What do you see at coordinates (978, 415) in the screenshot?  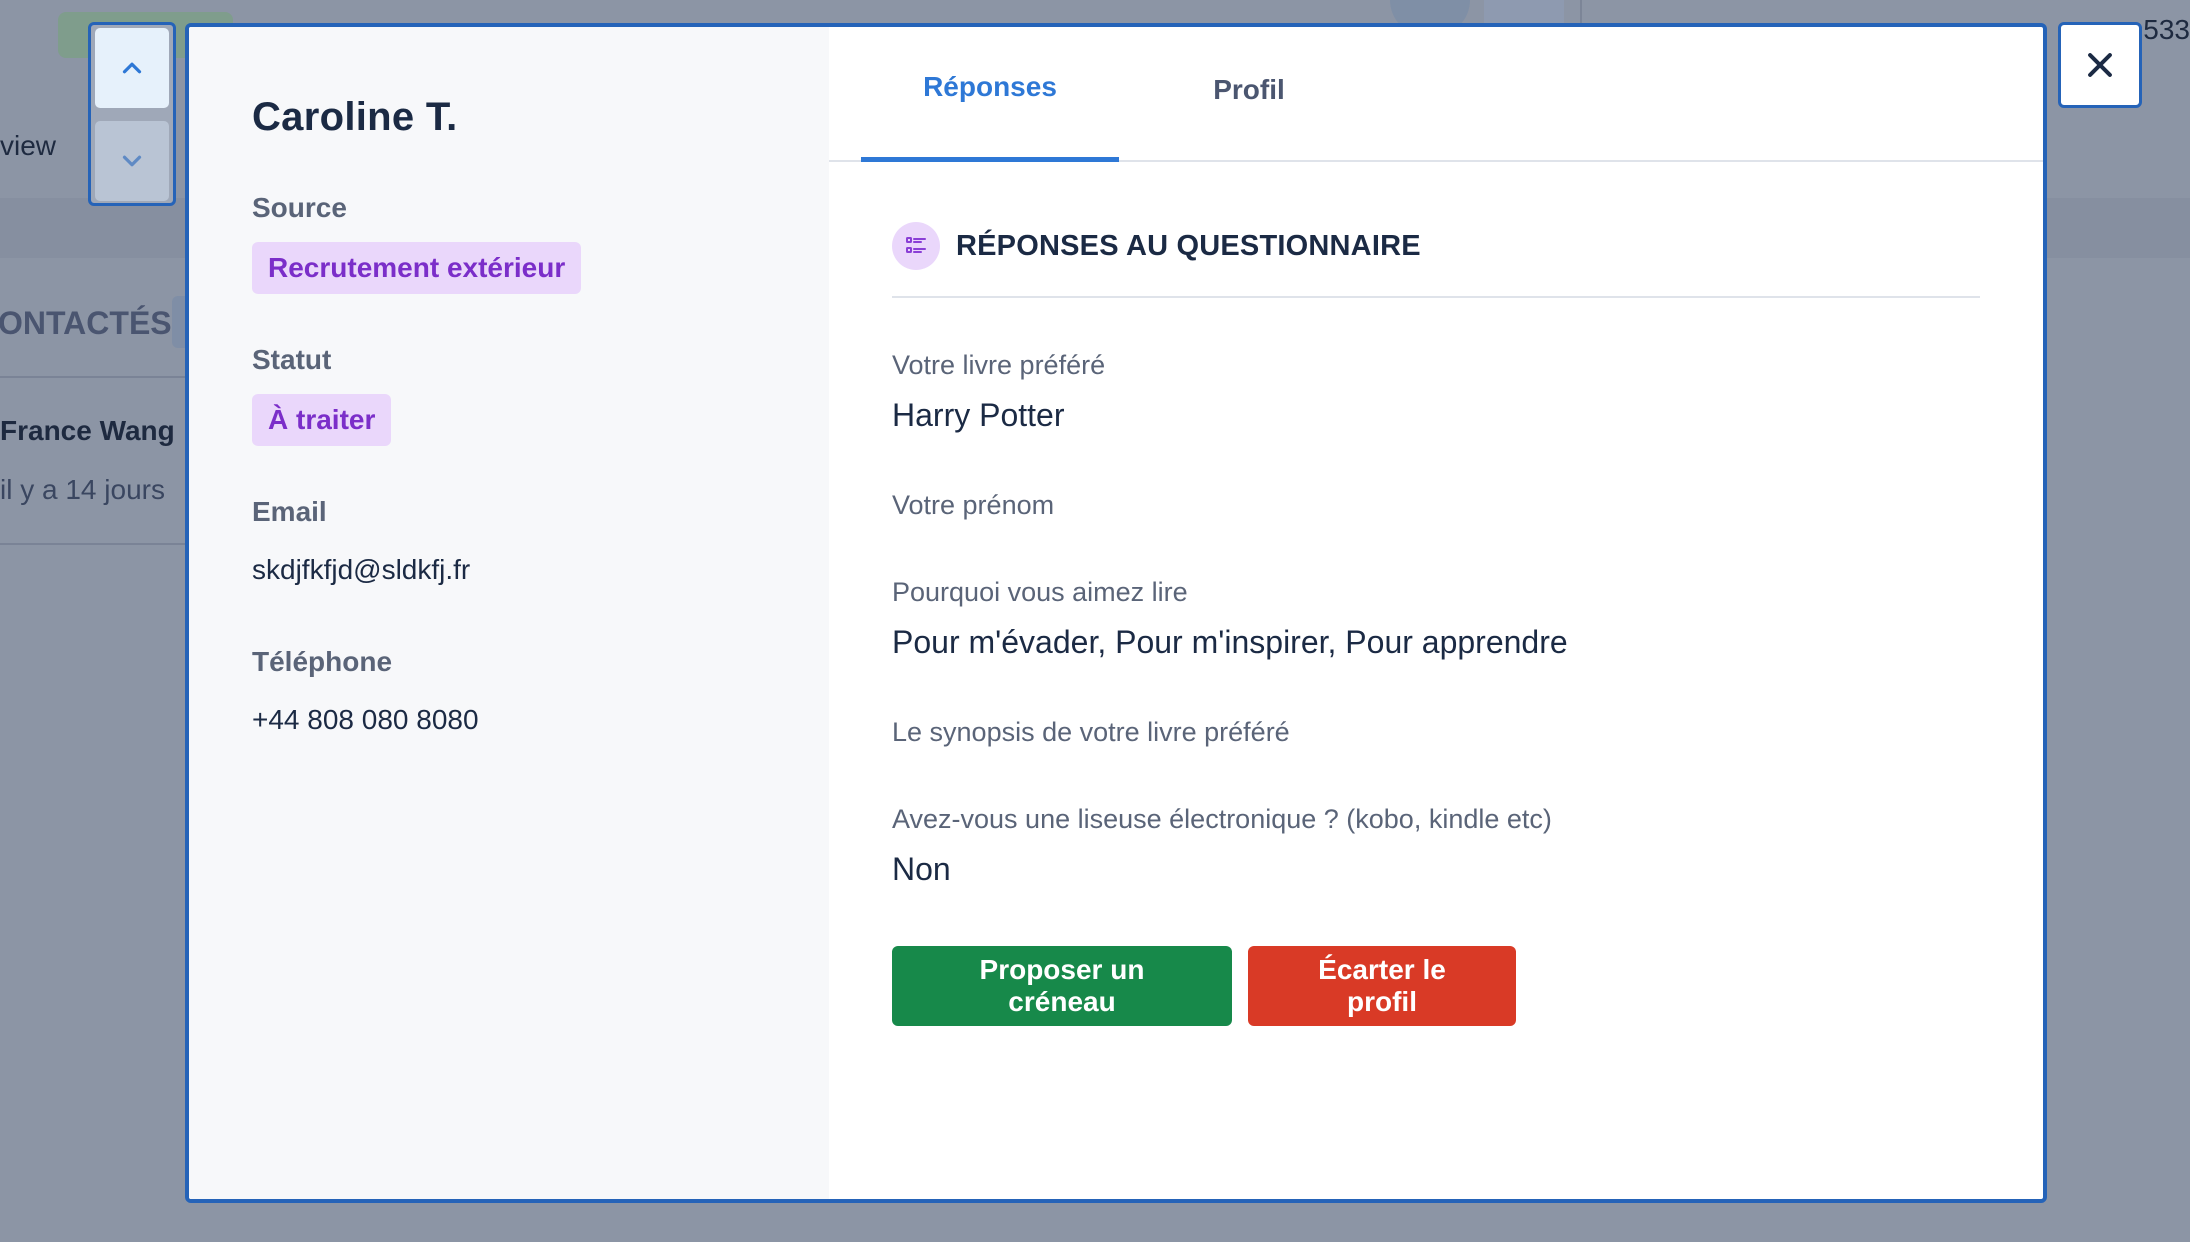 I see `question-answer: Harry Potter` at bounding box center [978, 415].